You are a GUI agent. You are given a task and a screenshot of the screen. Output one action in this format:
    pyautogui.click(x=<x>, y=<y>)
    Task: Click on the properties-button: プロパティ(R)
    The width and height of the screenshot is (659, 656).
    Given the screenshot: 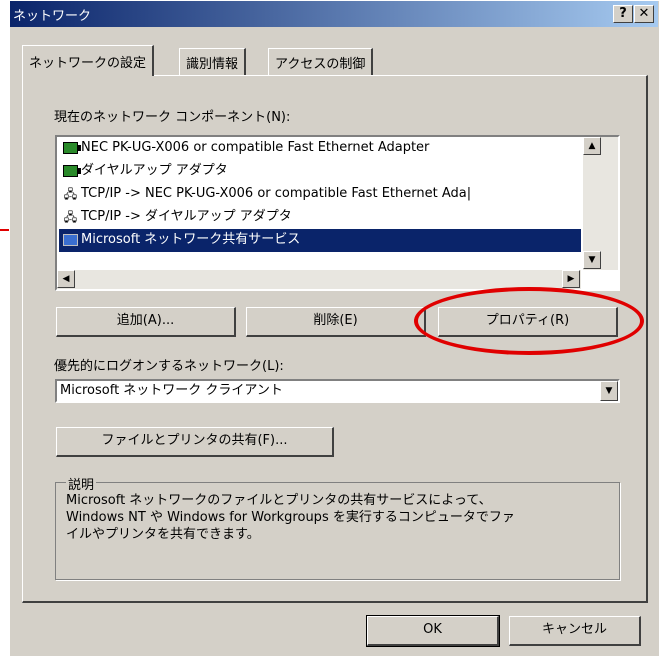 What is the action you would take?
    pyautogui.click(x=528, y=322)
    